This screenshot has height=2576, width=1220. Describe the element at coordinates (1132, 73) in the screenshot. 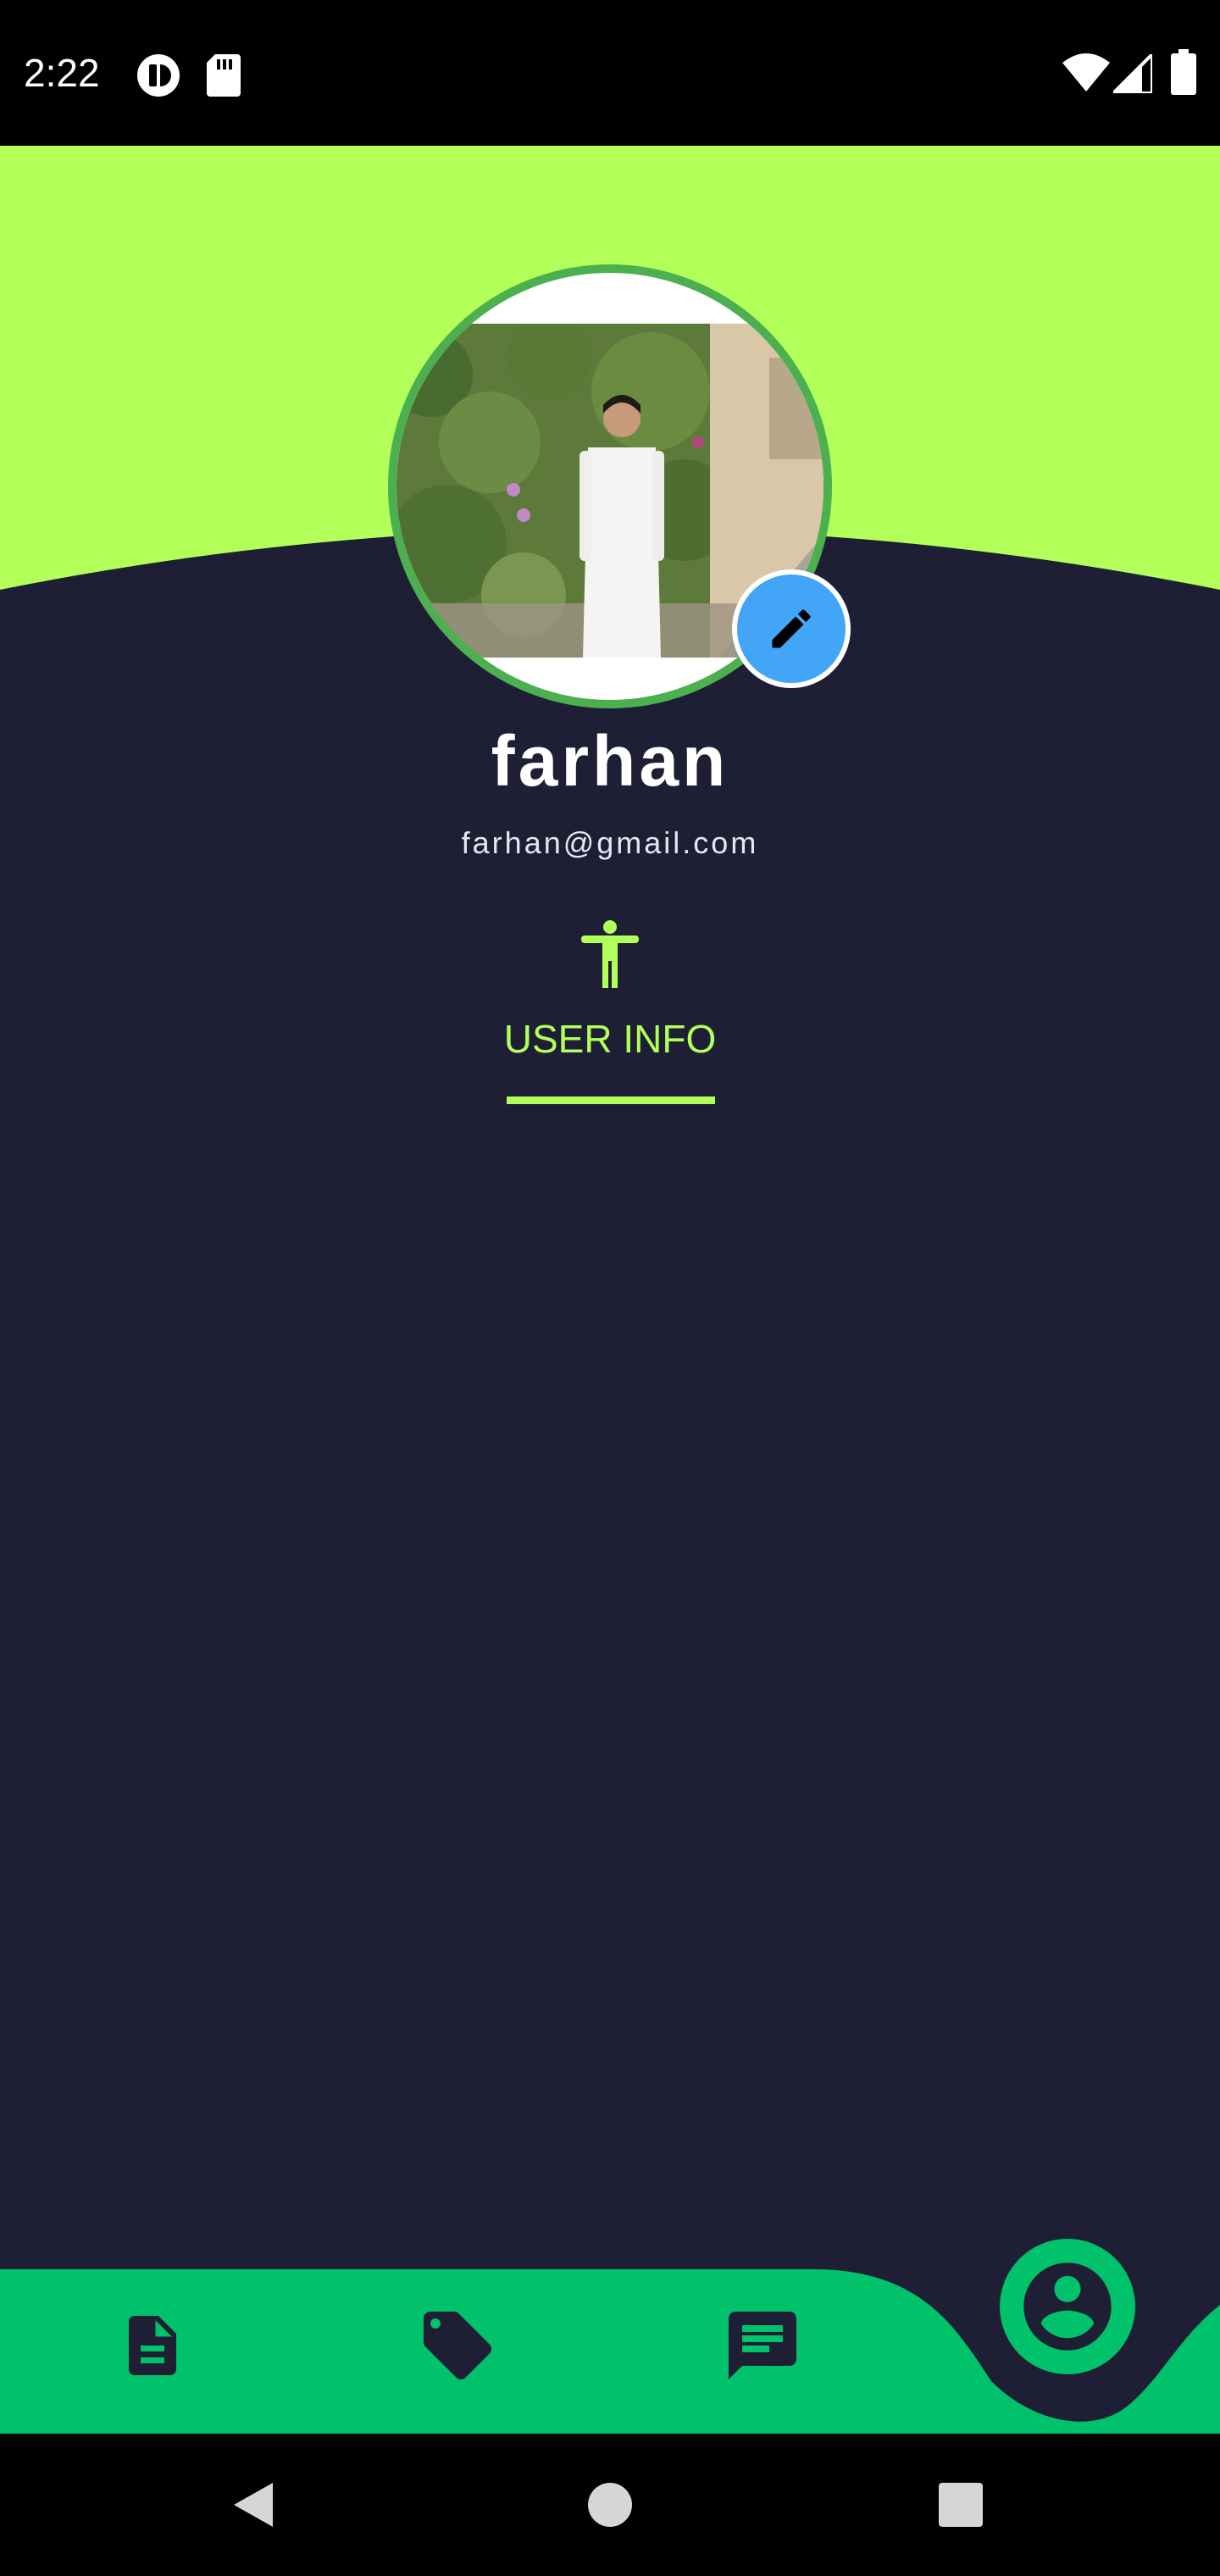

I see `cell-signal-icon` at that location.